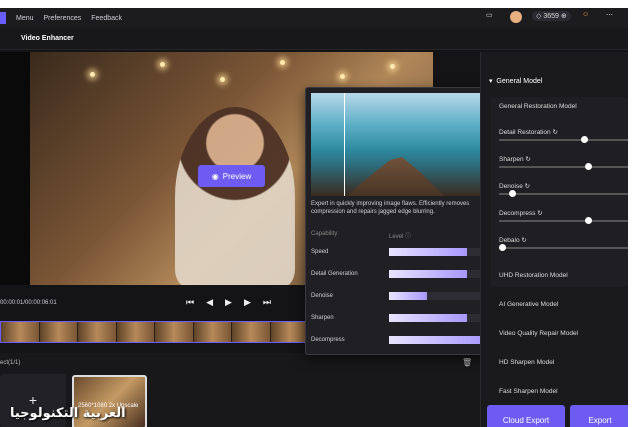  I want to click on slider-label-text: Denoise, so click(511, 186).